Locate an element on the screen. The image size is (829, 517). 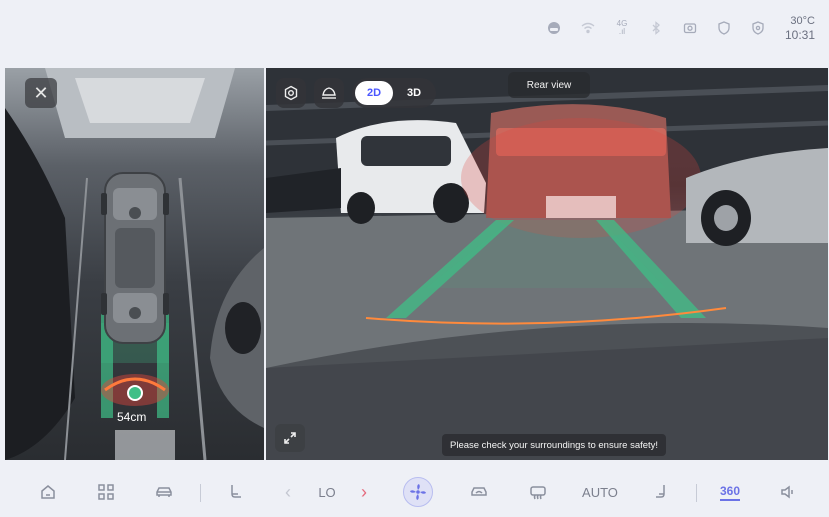
close-icon: ✕ is located at coordinates (41, 92).